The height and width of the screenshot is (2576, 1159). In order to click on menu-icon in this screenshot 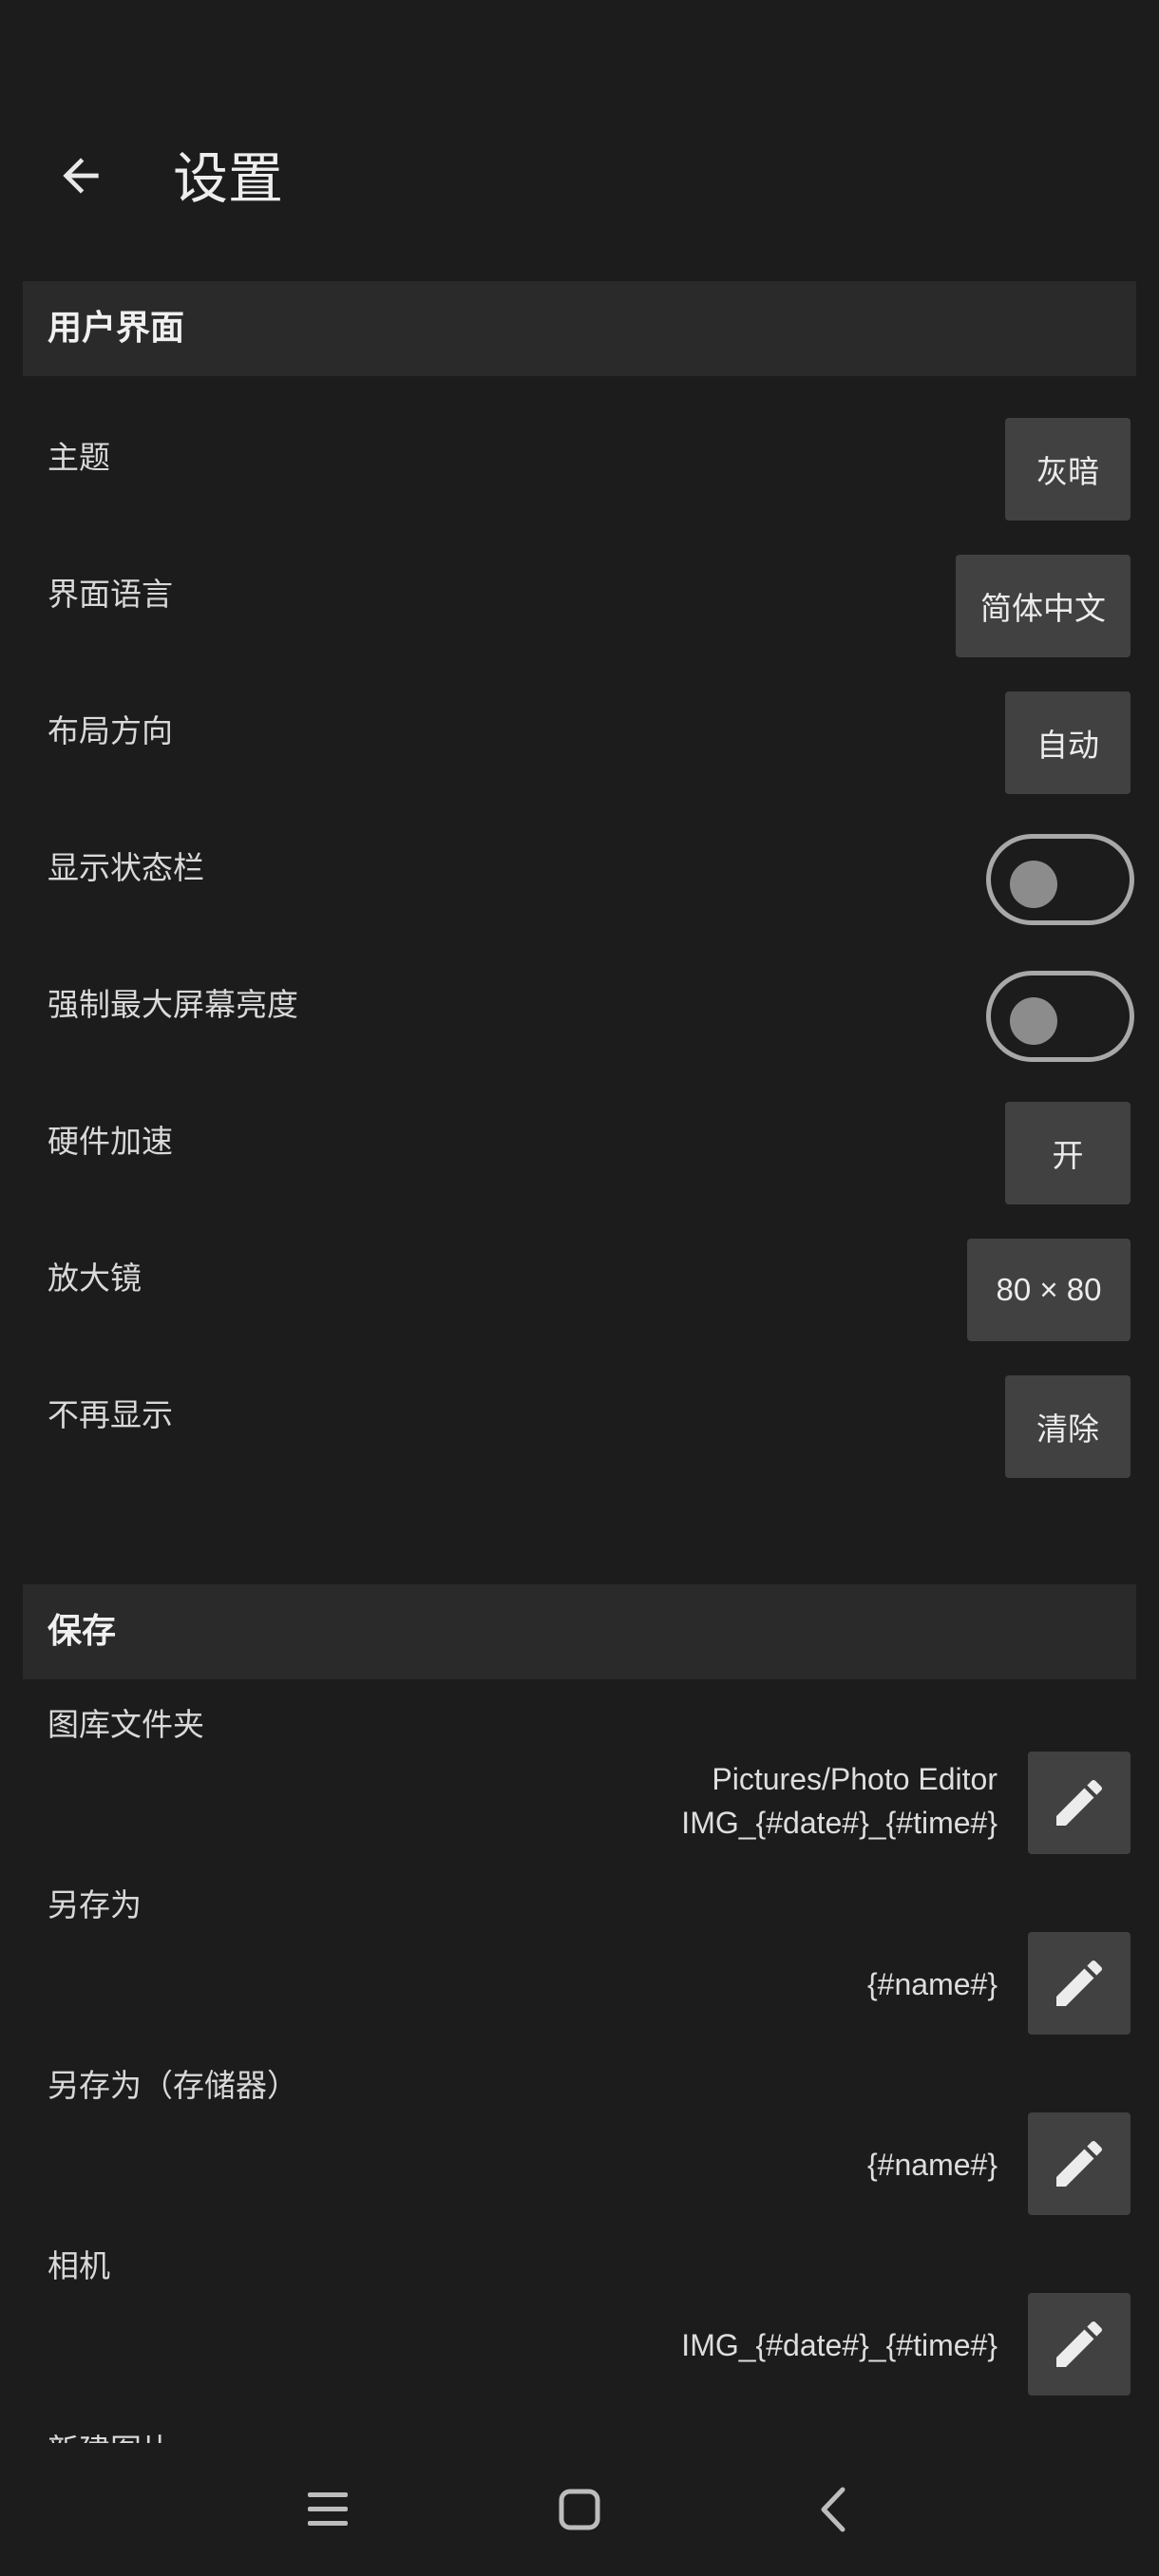, I will do `click(328, 2509)`.